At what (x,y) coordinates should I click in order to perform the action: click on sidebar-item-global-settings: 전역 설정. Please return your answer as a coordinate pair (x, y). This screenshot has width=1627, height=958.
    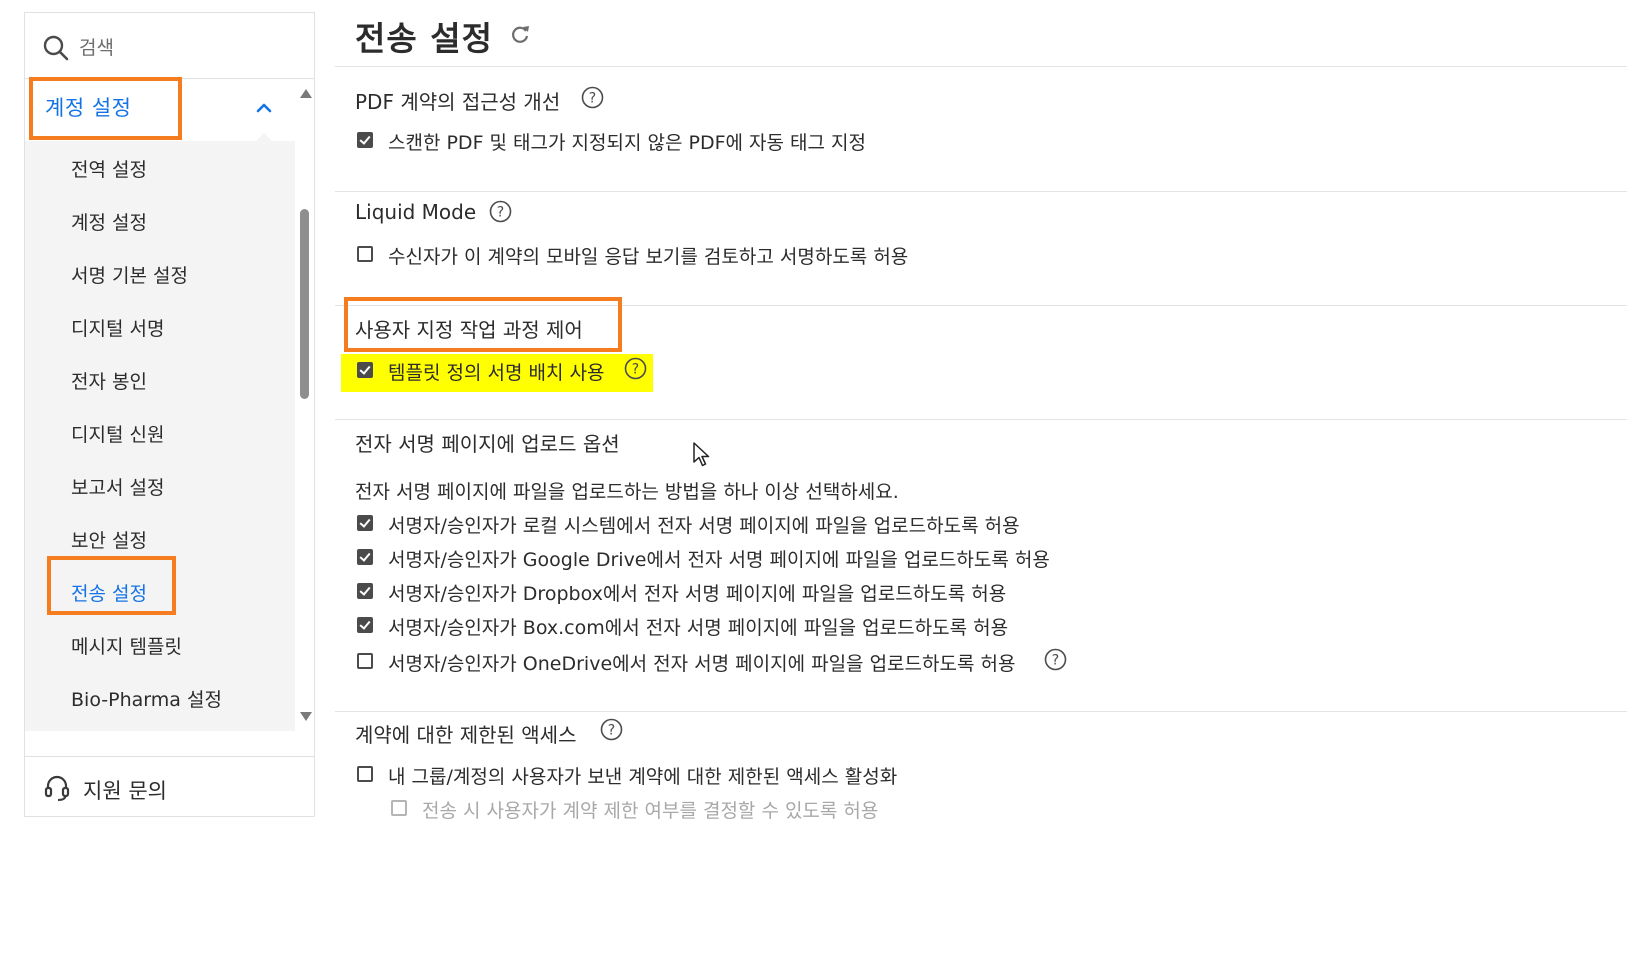
    Looking at the image, I should click on (109, 168).